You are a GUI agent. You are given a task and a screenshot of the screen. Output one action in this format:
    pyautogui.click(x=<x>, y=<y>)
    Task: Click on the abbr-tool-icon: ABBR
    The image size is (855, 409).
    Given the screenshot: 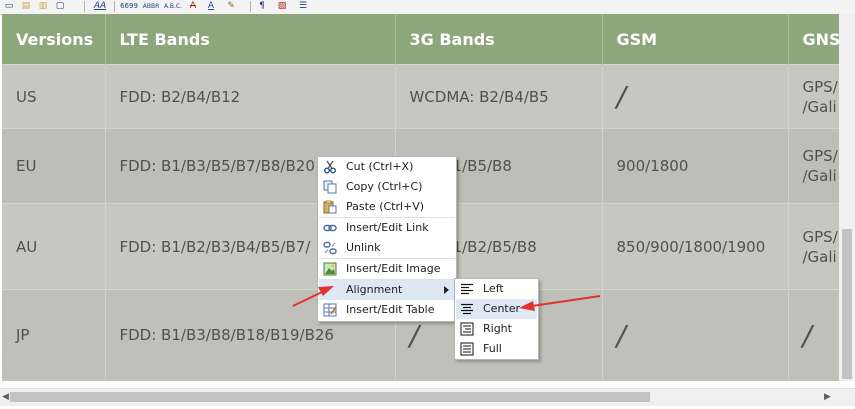 What is the action you would take?
    pyautogui.click(x=151, y=6)
    